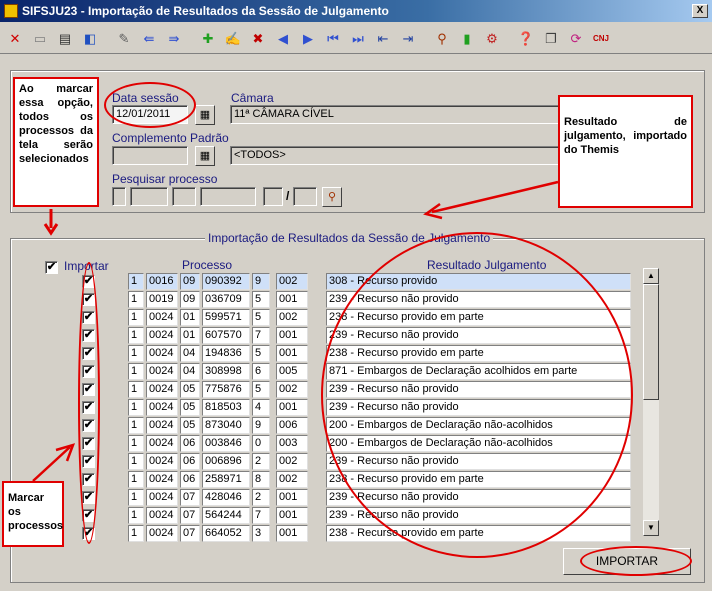 This screenshot has height=591, width=712. I want to click on scroll-down-icon: ▼, so click(651, 528).